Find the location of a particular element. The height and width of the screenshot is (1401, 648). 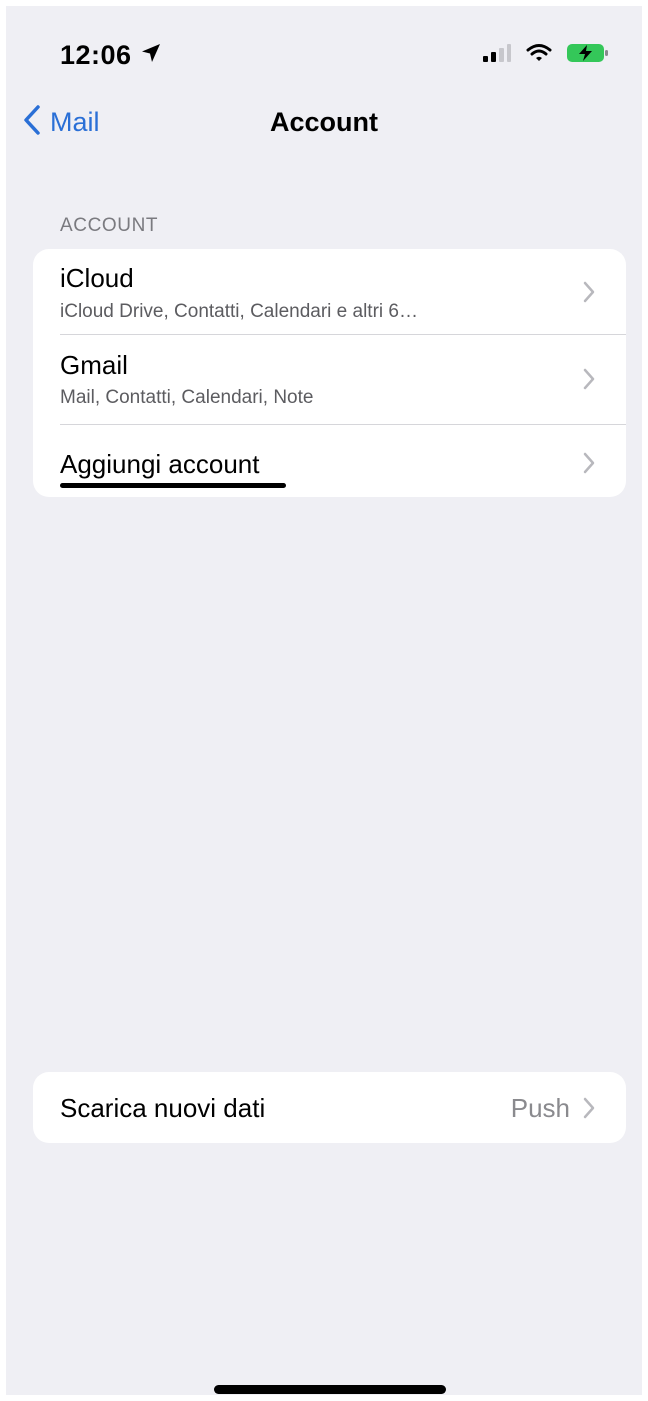

home-indicator is located at coordinates (330, 1389).